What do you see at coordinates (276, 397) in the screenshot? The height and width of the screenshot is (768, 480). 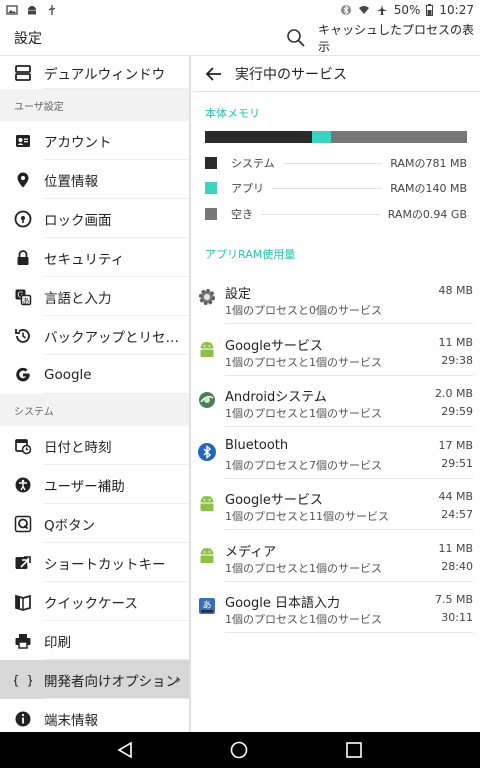 I see `app-name: Androidシステム` at bounding box center [276, 397].